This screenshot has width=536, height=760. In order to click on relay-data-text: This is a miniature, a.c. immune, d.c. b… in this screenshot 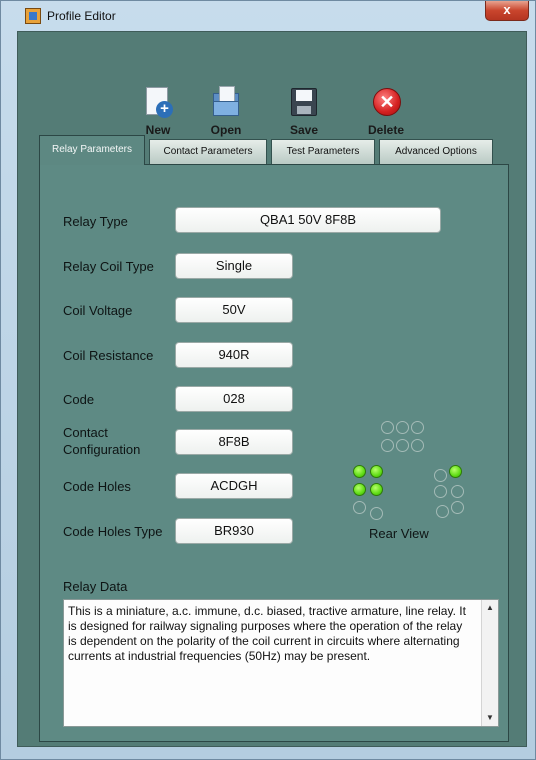, I will do `click(267, 633)`.